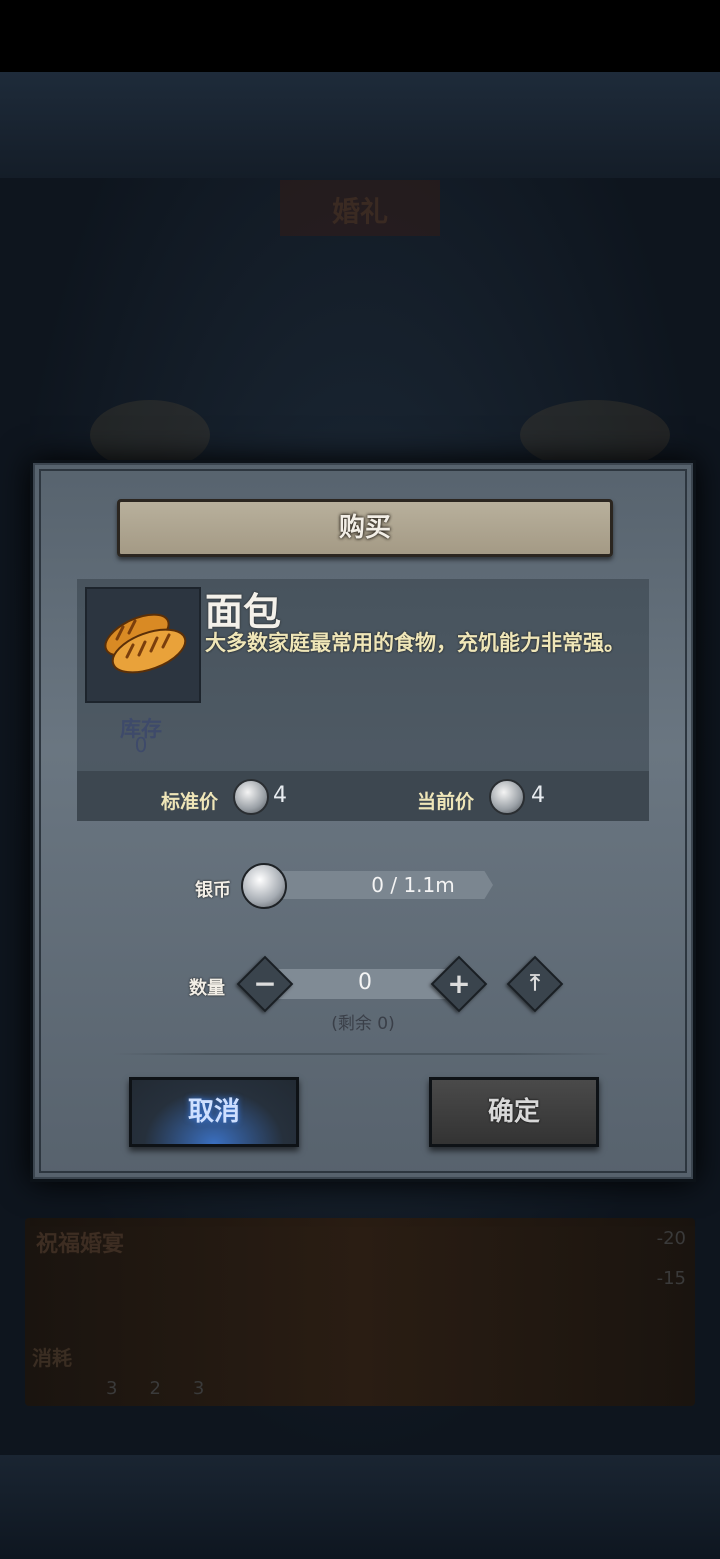 This screenshot has width=720, height=1559. I want to click on standard-price-label: 标准价, so click(190, 802).